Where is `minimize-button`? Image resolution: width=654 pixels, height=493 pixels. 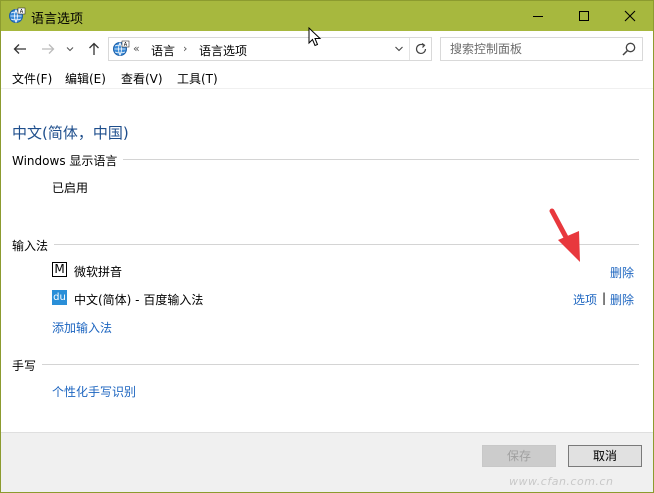
minimize-button is located at coordinates (538, 16).